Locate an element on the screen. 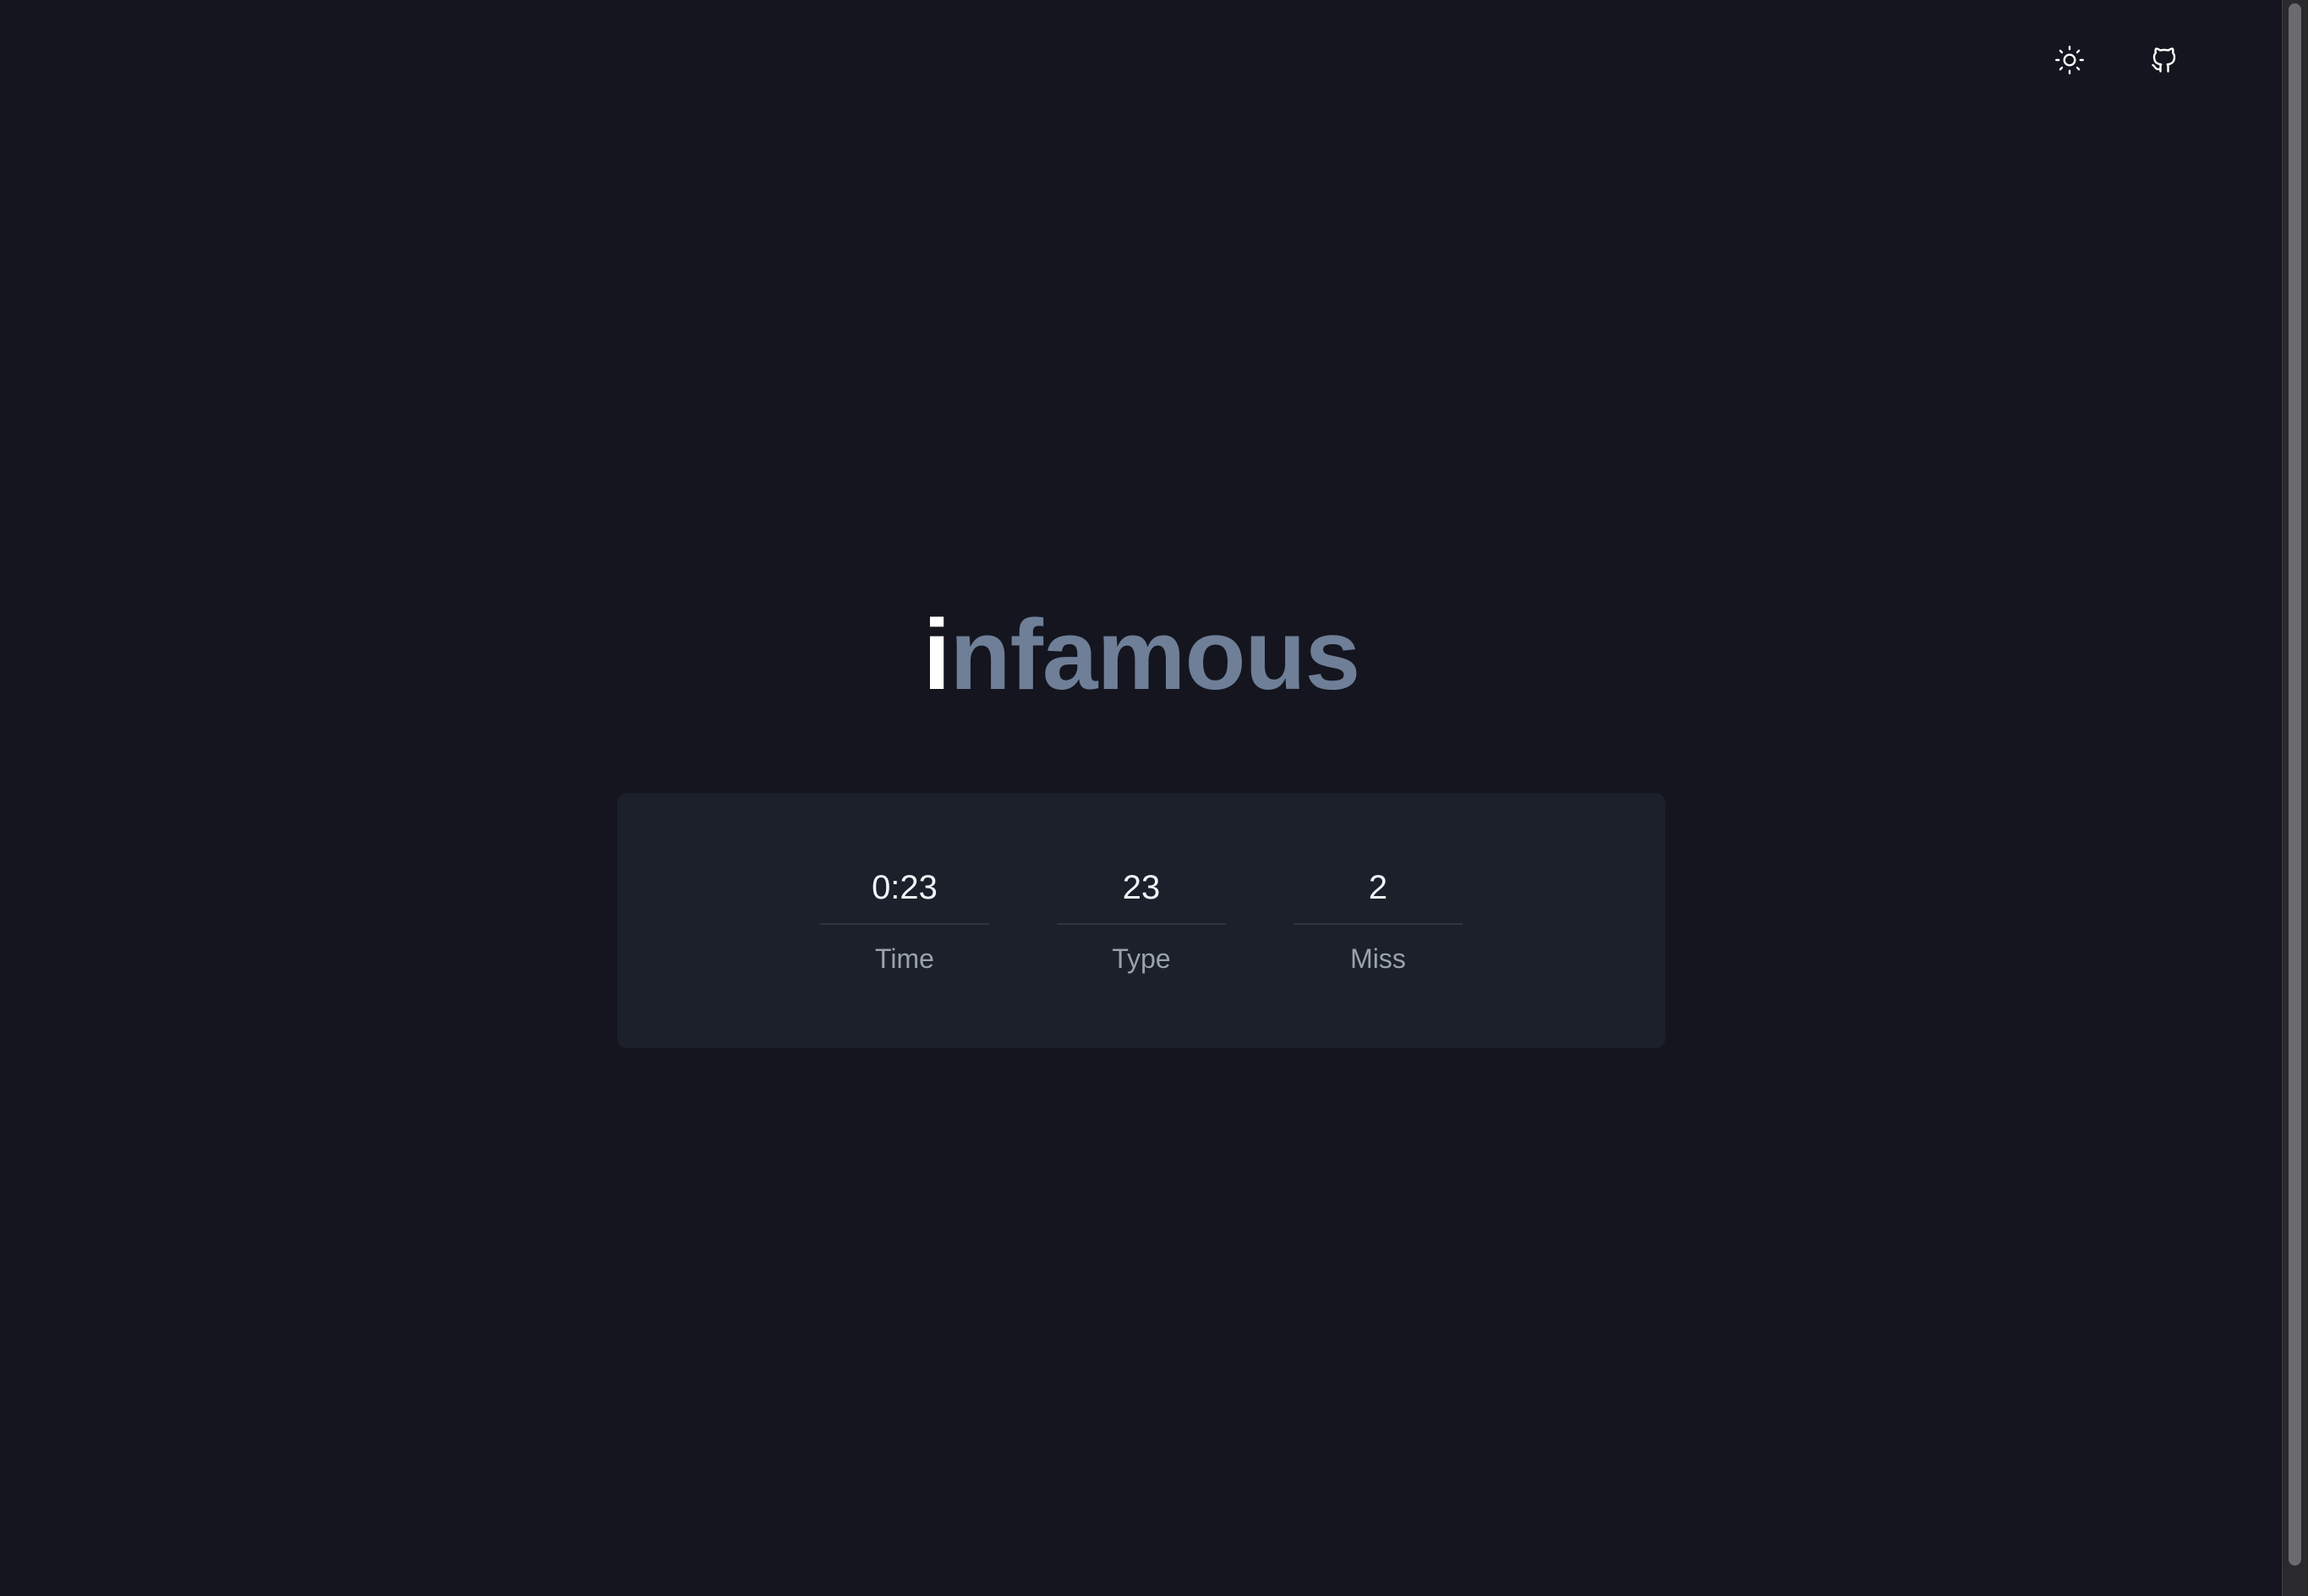 The image size is (2308, 1596). stats-row: 0:23 Time 23 Type 2 Miss is located at coordinates (1141, 919).